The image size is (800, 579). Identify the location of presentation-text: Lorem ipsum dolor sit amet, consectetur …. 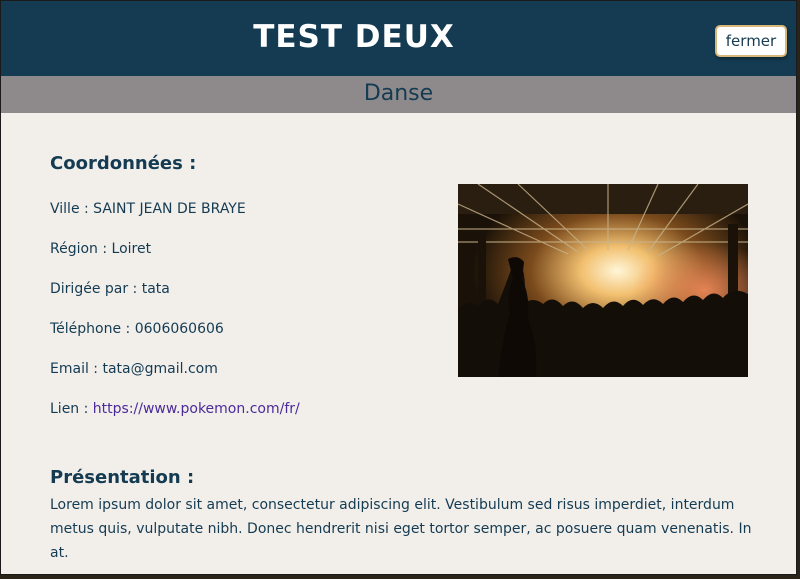
(401, 529).